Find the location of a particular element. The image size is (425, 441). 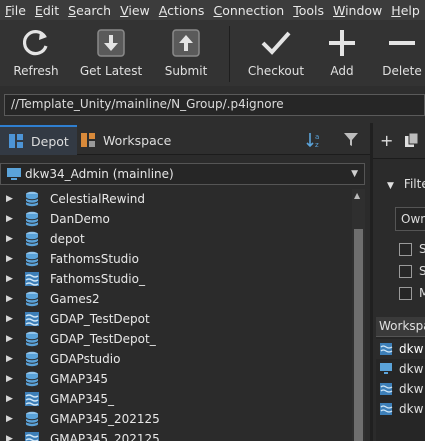

menu-search-mnemonic: S is located at coordinates (72, 10).